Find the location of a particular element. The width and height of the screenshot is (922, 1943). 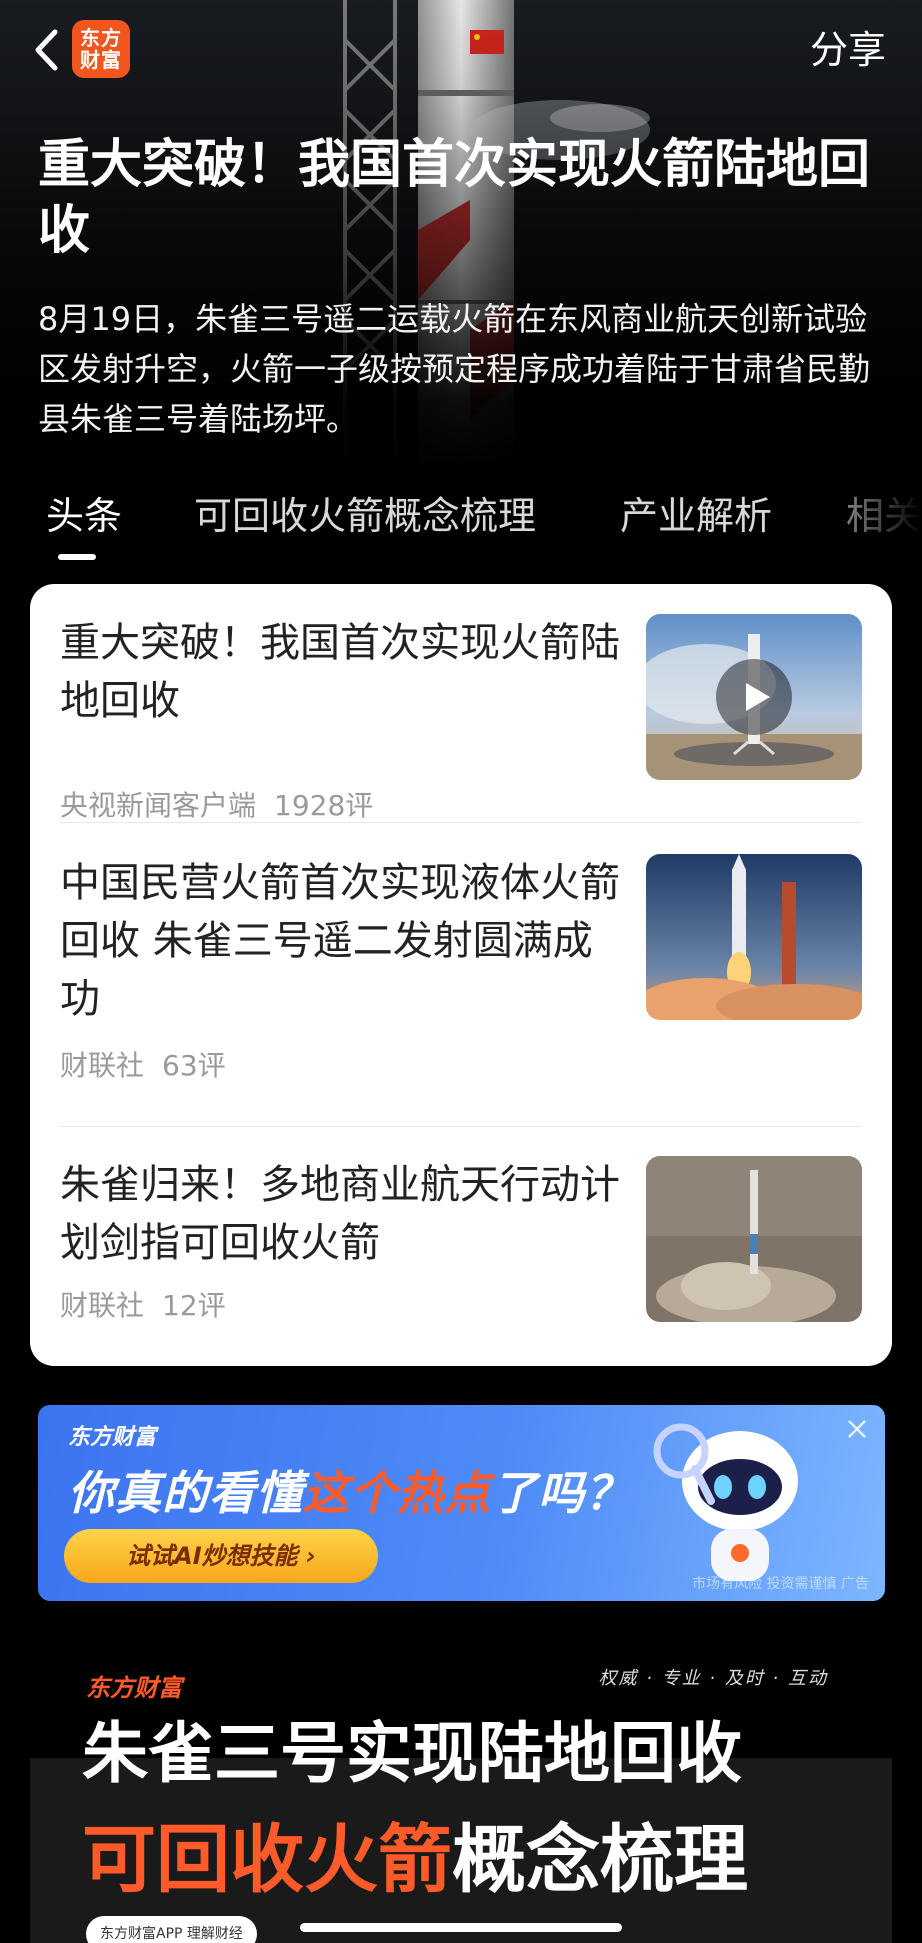

tab-headlines: 头条 is located at coordinates (84, 516).